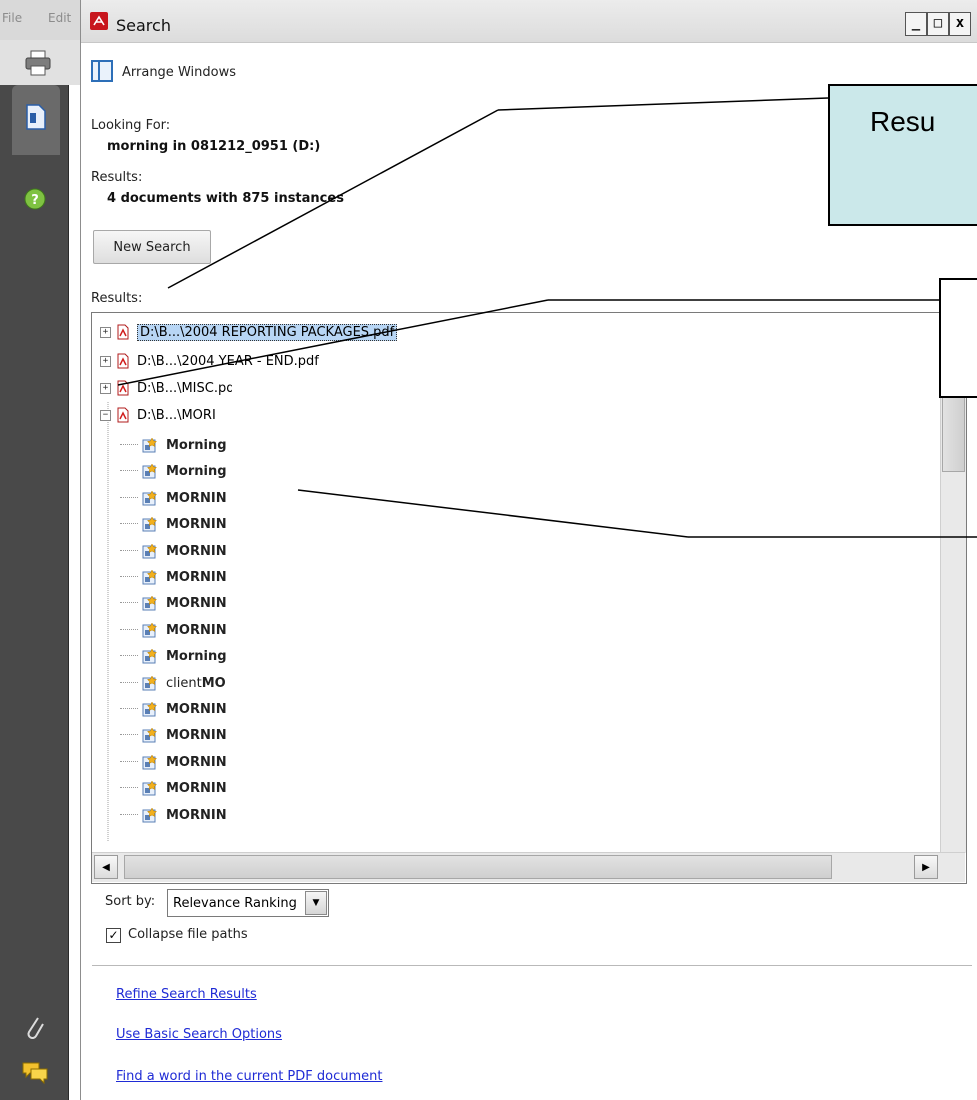 This screenshot has width=977, height=1100. I want to click on menu-edit: Edit, so click(59, 18).